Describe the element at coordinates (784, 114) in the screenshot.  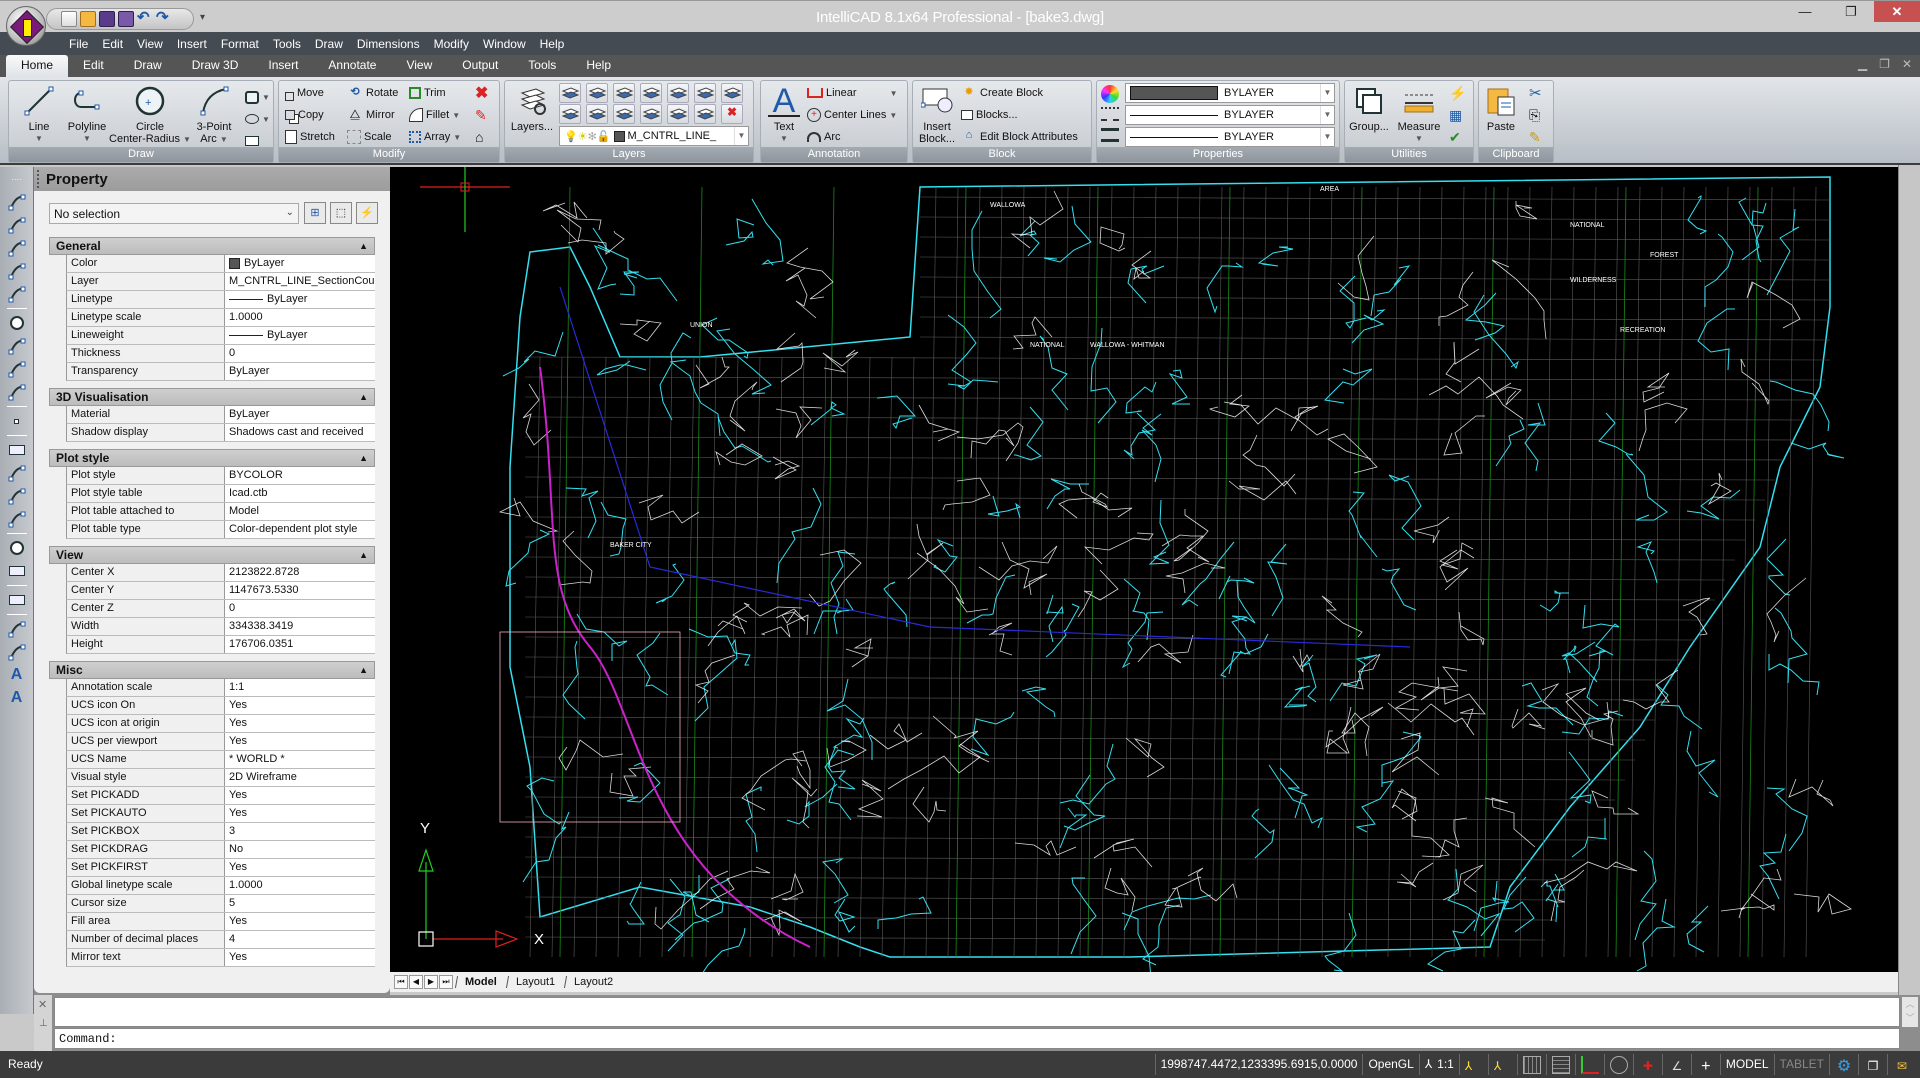
I see `text-button: A Text ▼` at that location.